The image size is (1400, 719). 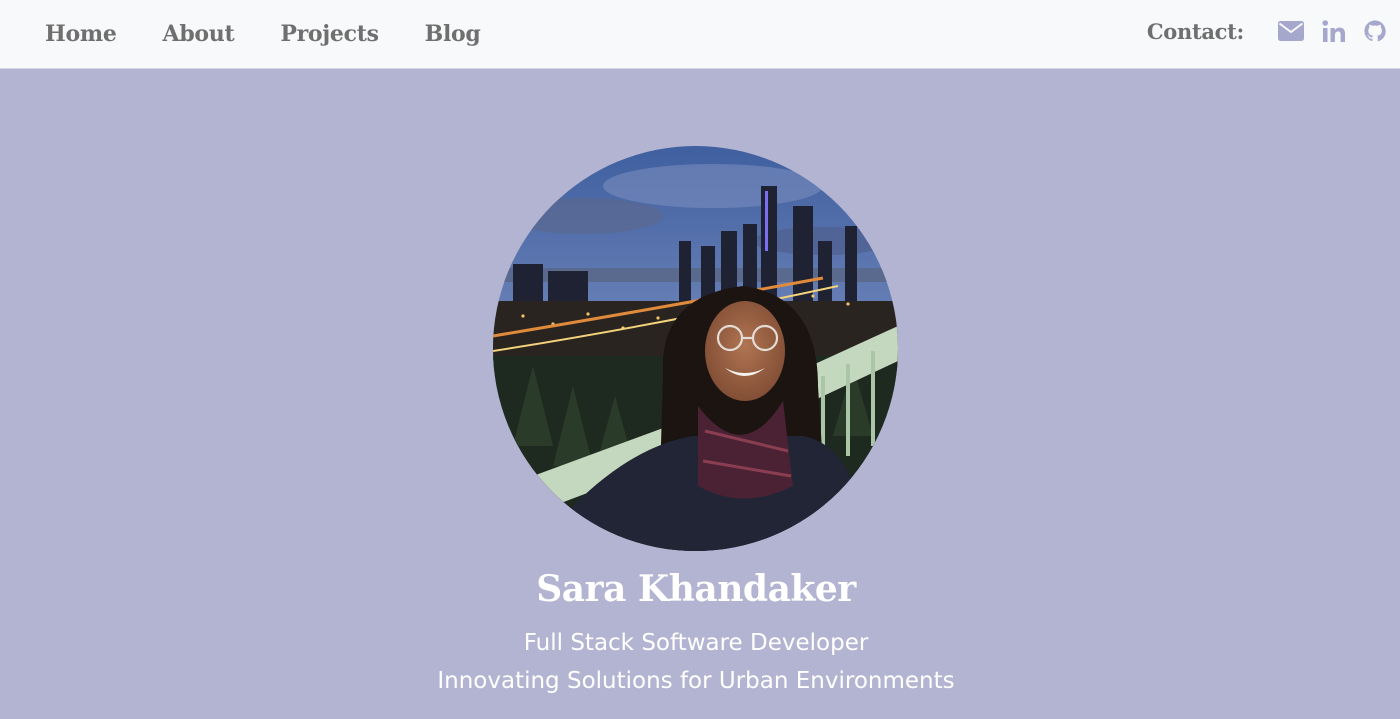 What do you see at coordinates (329, 34) in the screenshot?
I see `nav-link-projects: Projects` at bounding box center [329, 34].